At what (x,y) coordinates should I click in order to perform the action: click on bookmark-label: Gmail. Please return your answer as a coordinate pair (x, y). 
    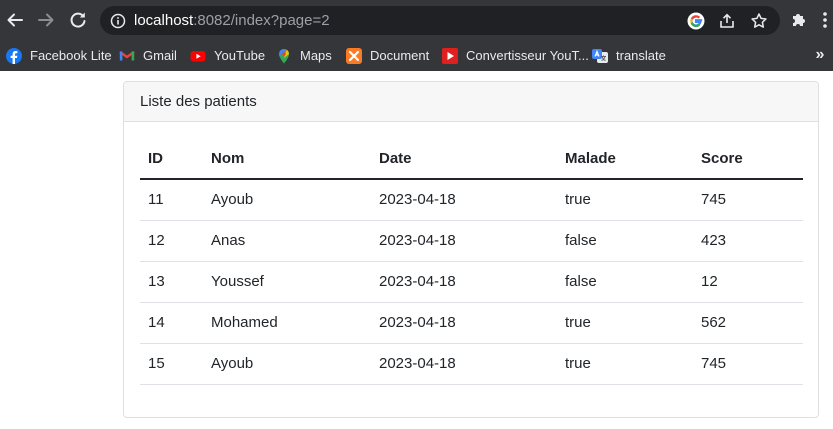
    Looking at the image, I should click on (160, 55).